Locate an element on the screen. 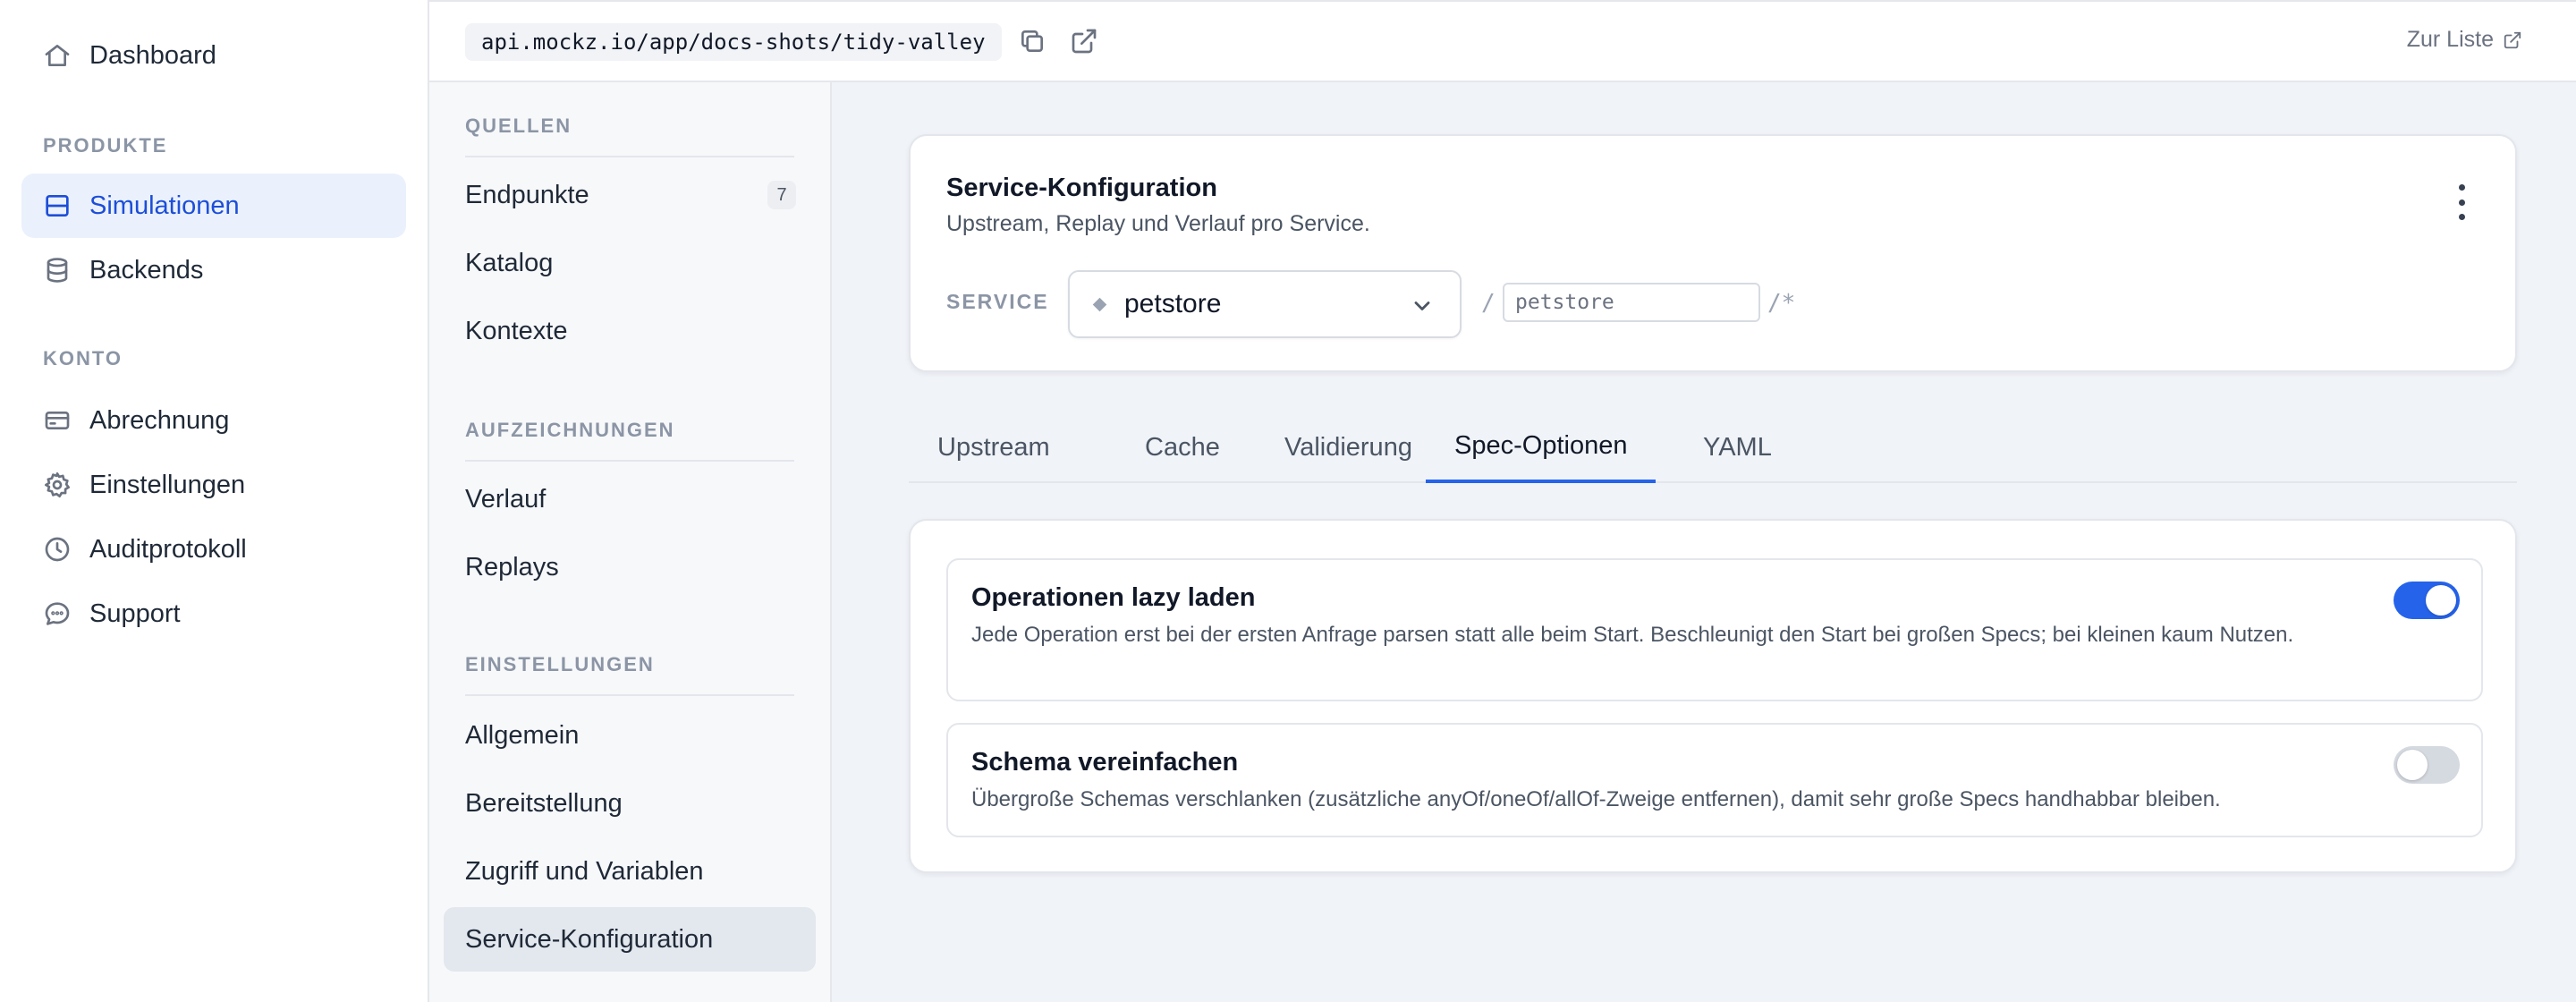 The height and width of the screenshot is (1002, 2576). nav-dashboard-label: Dashboard is located at coordinates (152, 55).